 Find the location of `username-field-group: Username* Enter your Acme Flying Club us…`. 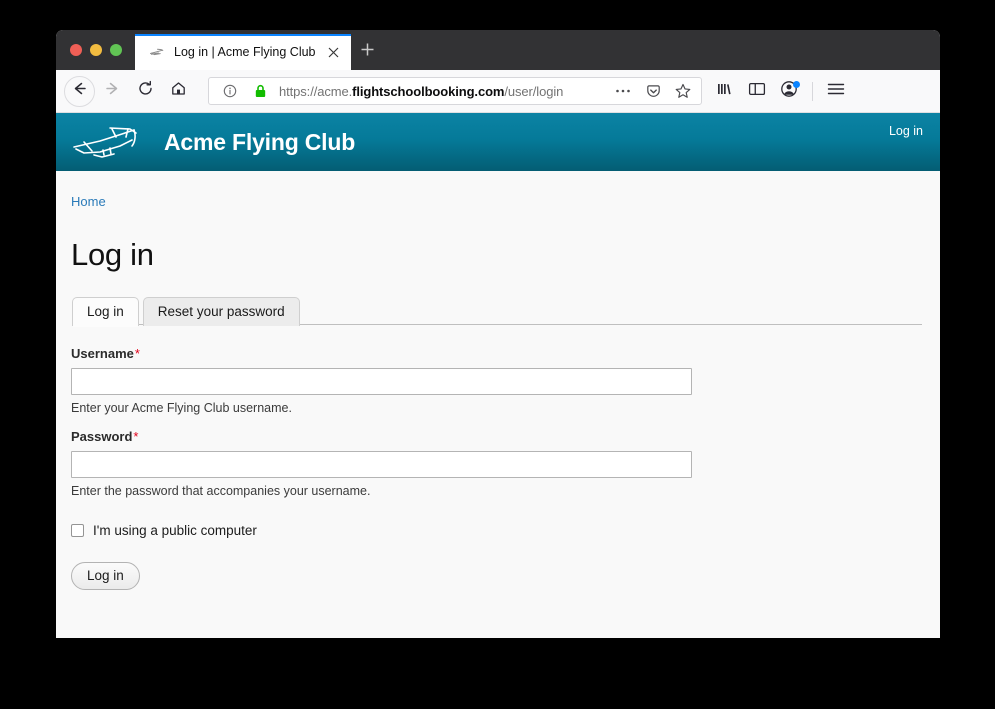

username-field-group: Username* Enter your Acme Flying Club us… is located at coordinates (496, 380).